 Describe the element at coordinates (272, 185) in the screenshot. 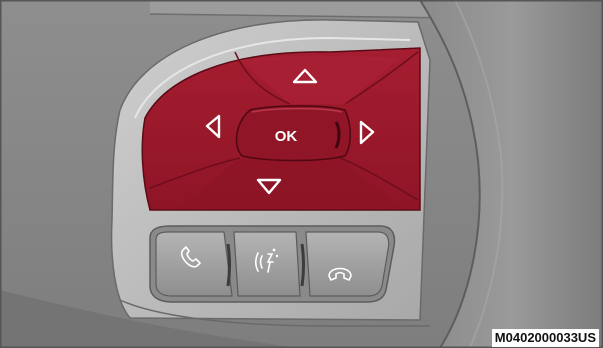

I see `down-arrow-button` at that location.